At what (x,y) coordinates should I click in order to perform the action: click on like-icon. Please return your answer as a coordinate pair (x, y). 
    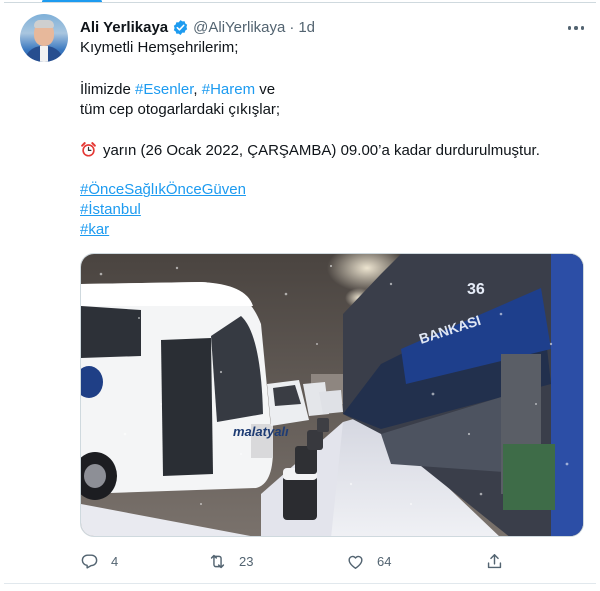
    Looking at the image, I should click on (355, 562).